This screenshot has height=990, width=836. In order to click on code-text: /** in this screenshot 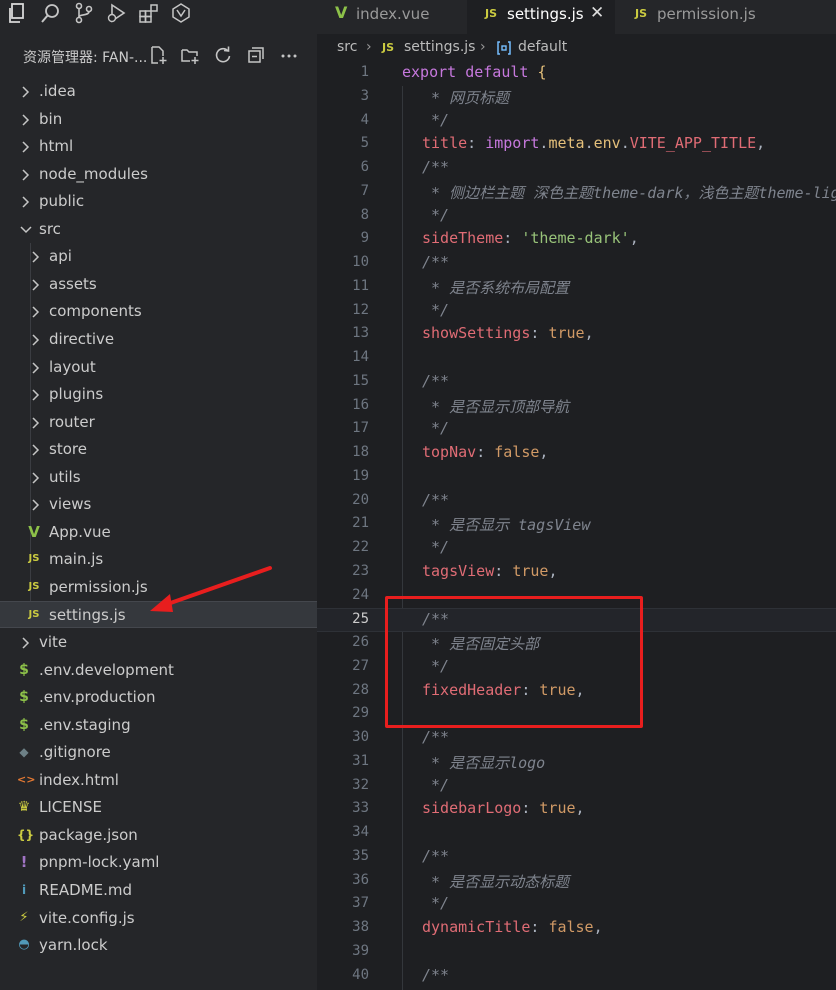, I will do `click(436, 974)`.